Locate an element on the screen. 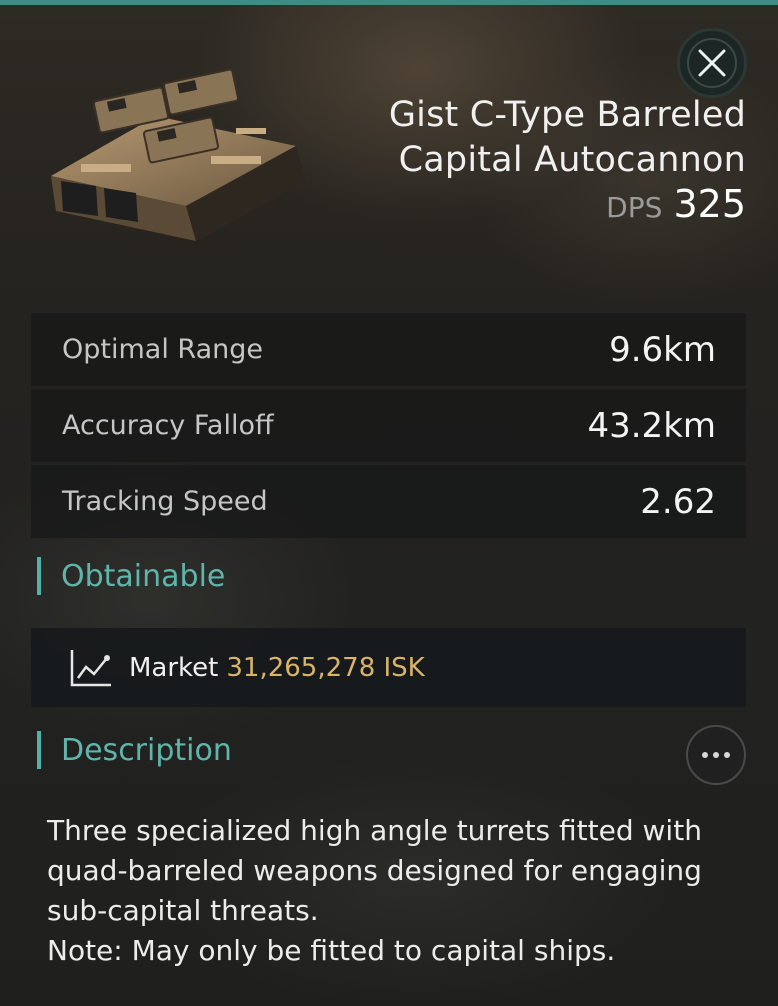 This screenshot has width=778, height=1006. section-title-description: Description is located at coordinates (146, 750).